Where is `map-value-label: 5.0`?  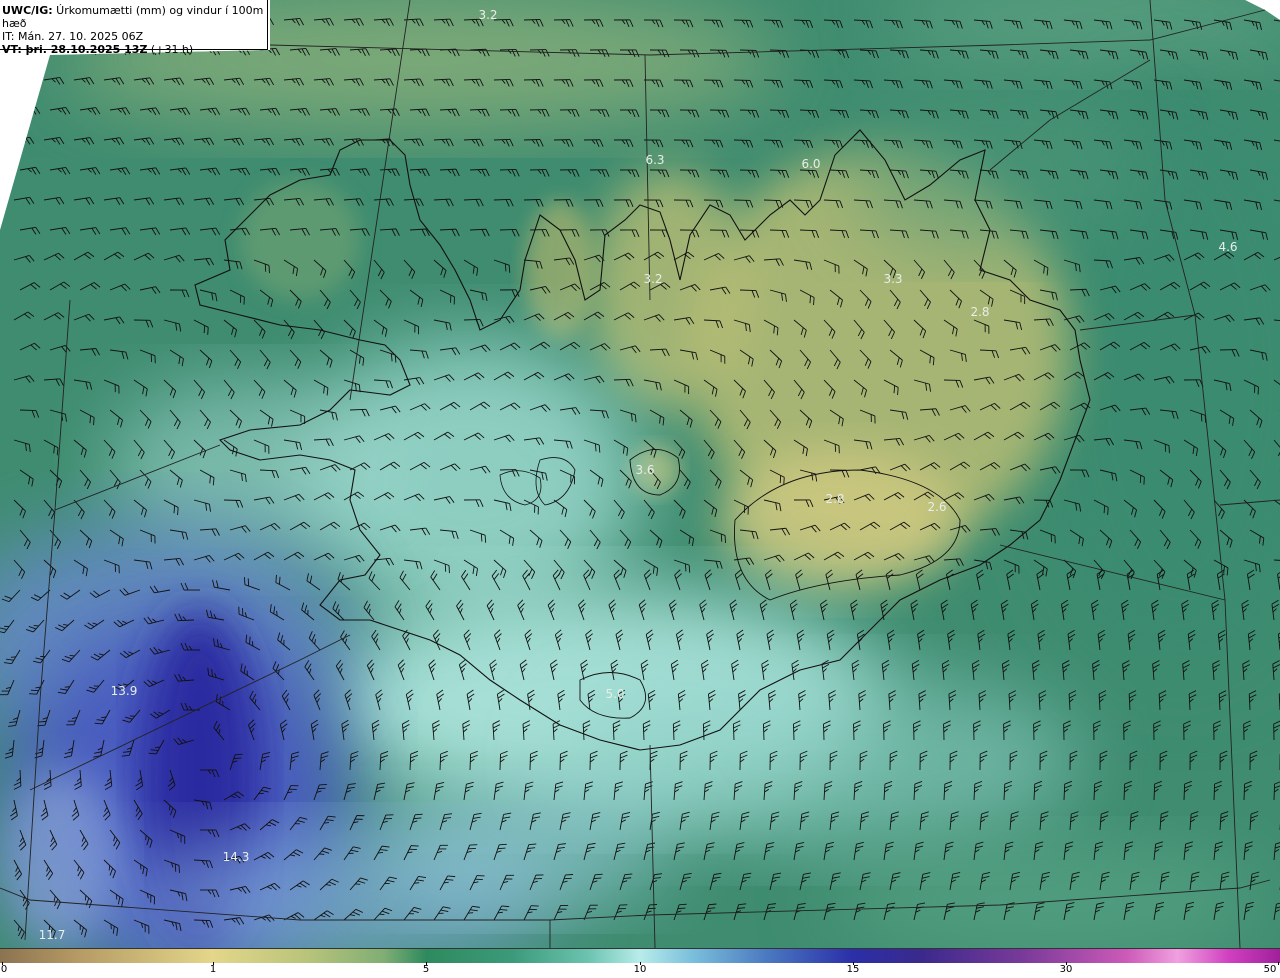 map-value-label: 5.0 is located at coordinates (615, 694).